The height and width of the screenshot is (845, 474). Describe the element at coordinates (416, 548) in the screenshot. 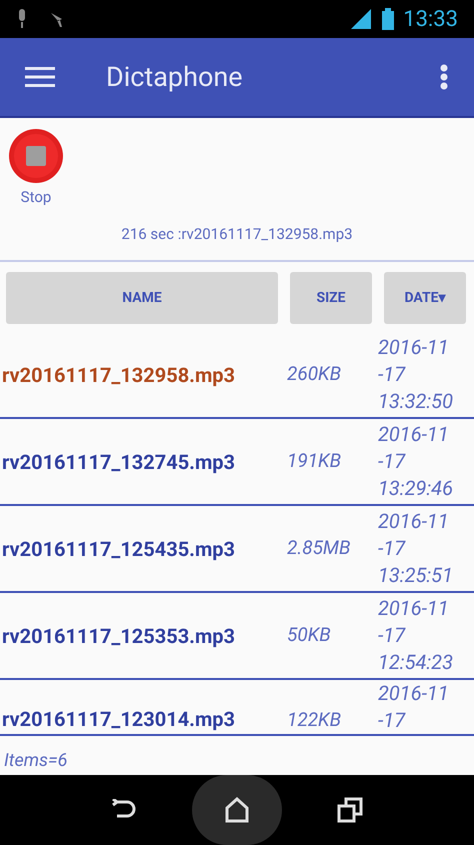

I see `file-date: 2016-11 -17 13:25:51` at that location.